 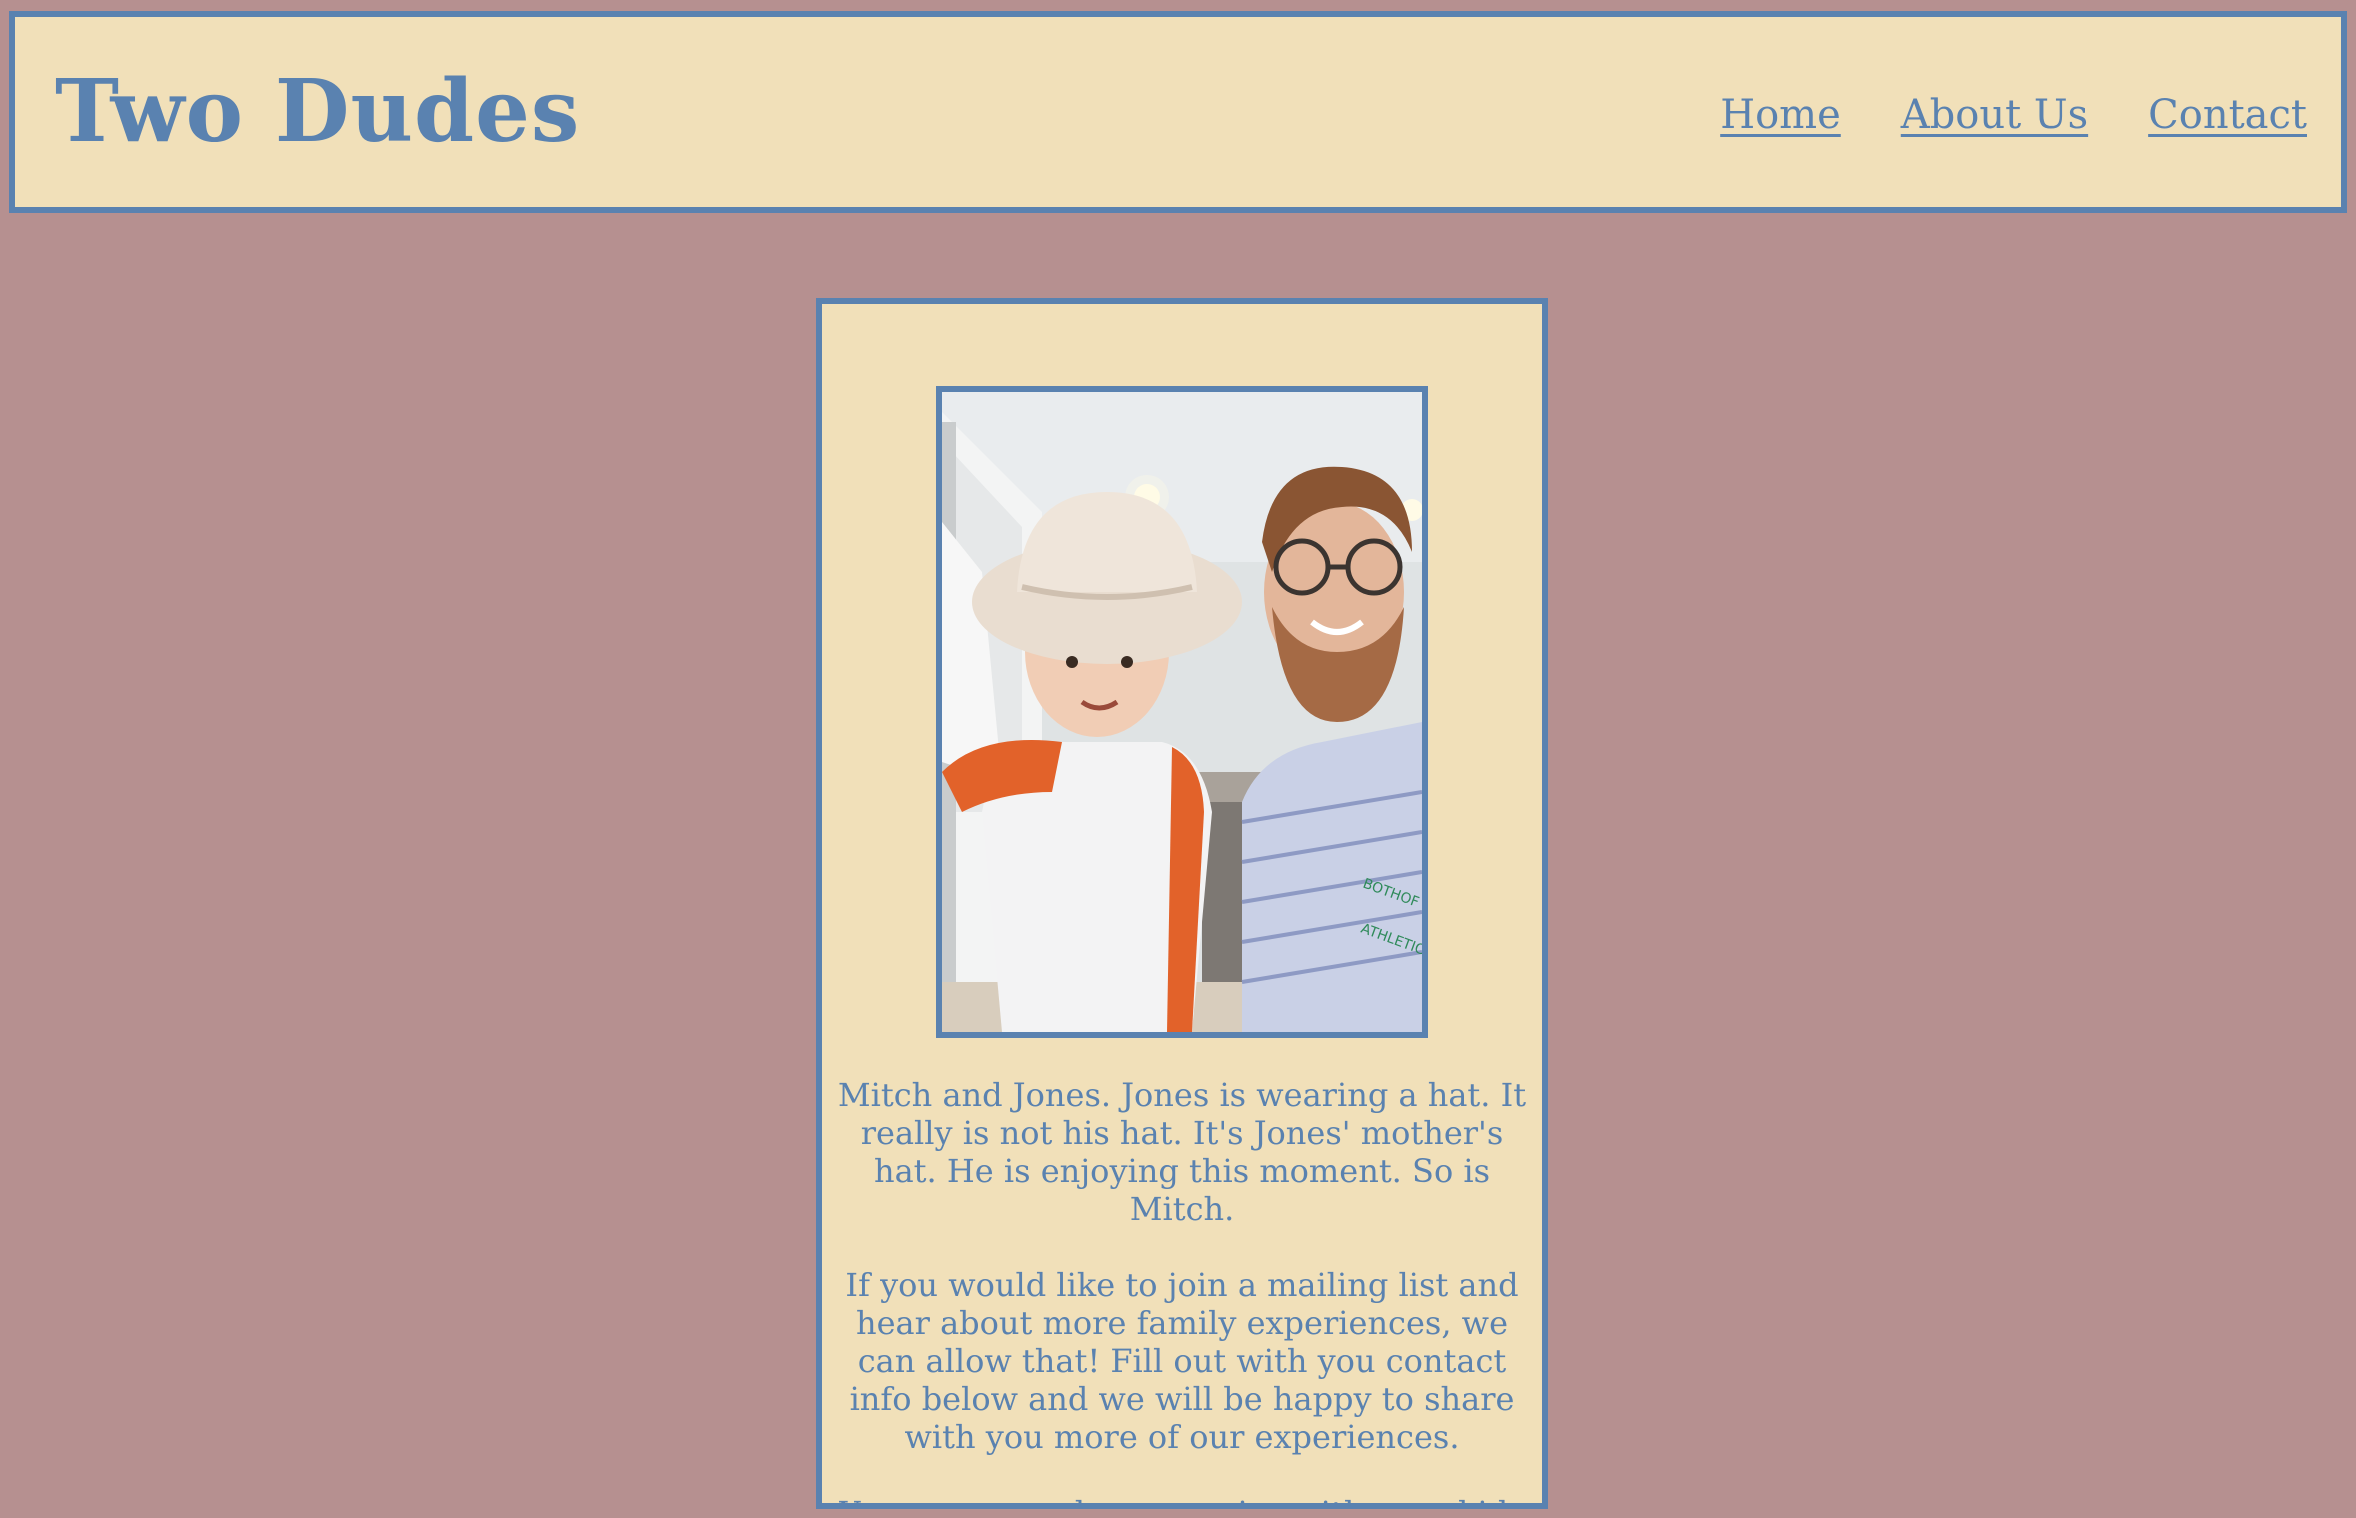 What do you see at coordinates (1178, 112) in the screenshot?
I see `site-header: Two Dudes Home About Us Contact` at bounding box center [1178, 112].